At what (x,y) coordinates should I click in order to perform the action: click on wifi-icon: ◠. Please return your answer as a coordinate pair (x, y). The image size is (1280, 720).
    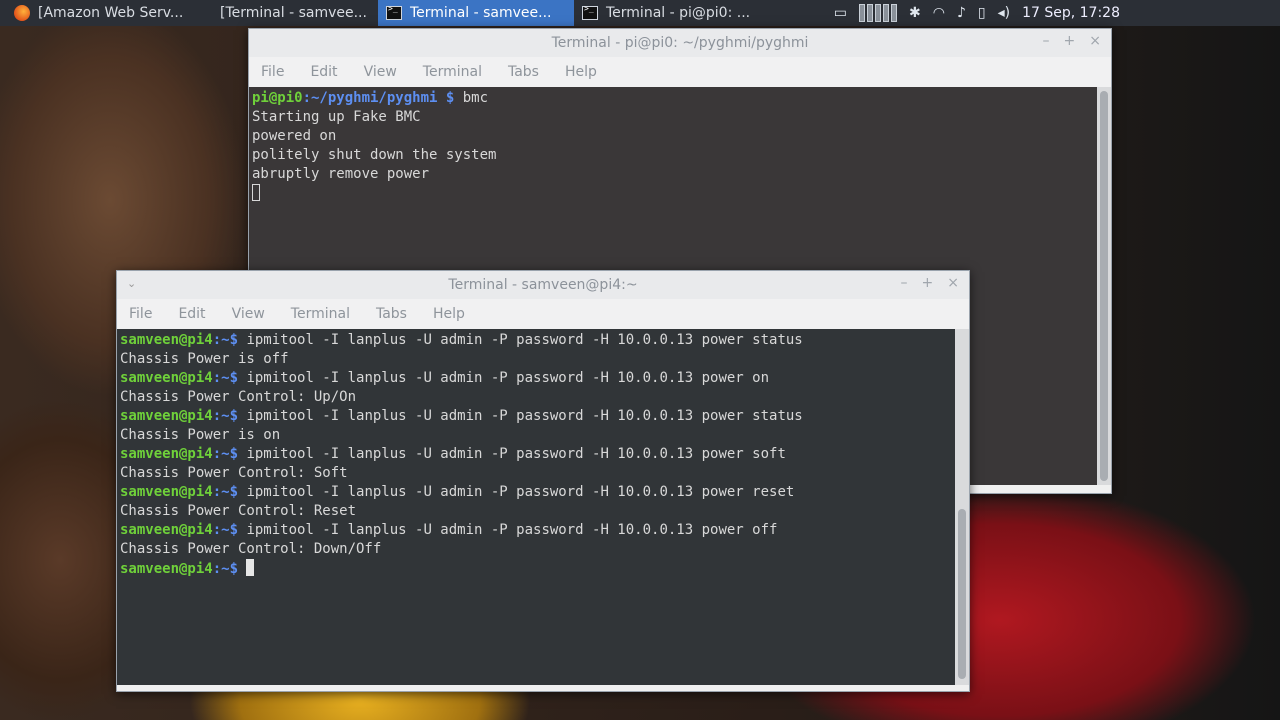
    Looking at the image, I should click on (939, 13).